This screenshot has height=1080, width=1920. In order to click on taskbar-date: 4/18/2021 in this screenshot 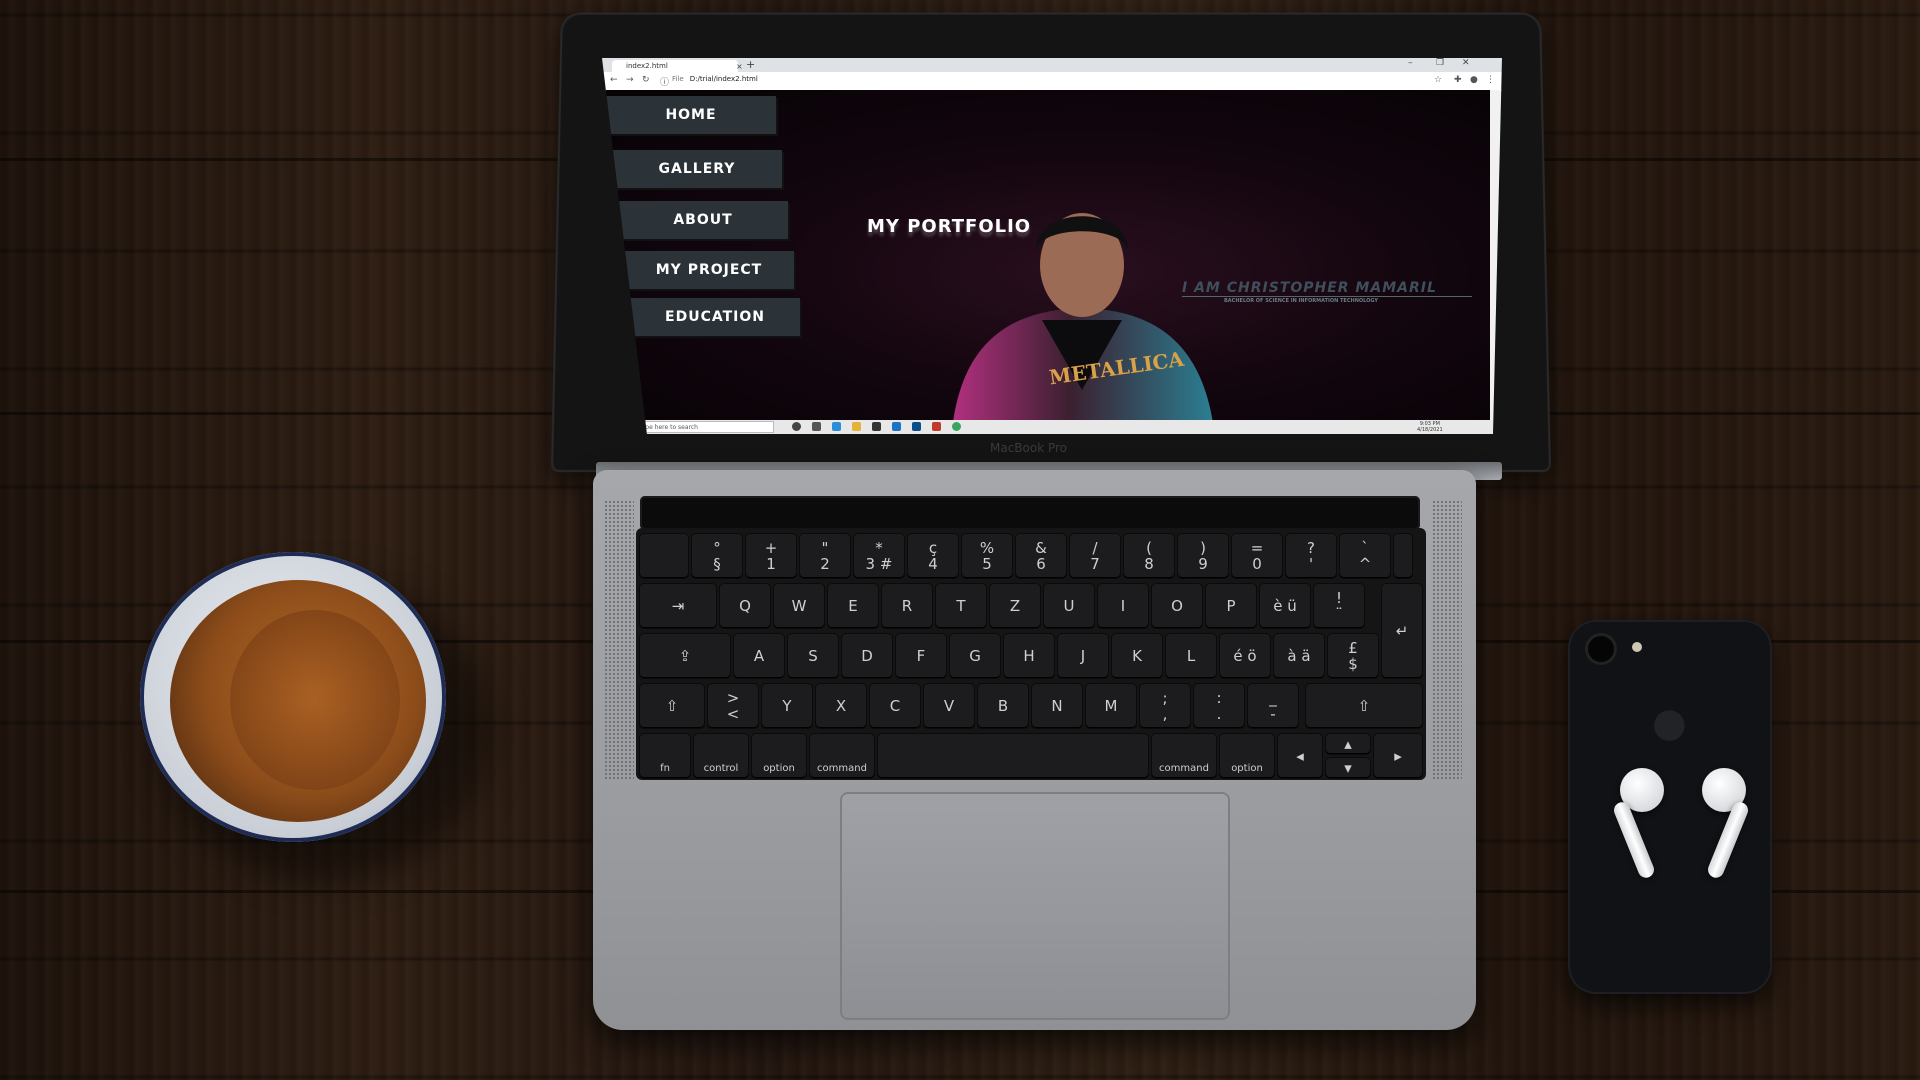, I will do `click(1430, 430)`.